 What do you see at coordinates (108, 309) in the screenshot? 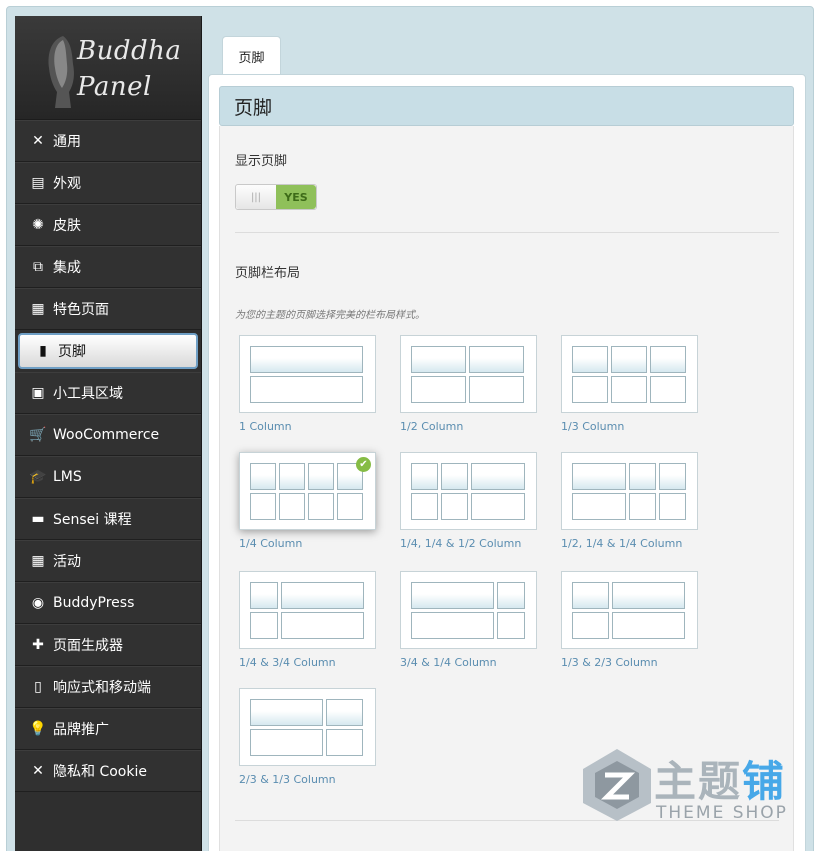
I see `sidebar-item: ▦ 特色页面` at bounding box center [108, 309].